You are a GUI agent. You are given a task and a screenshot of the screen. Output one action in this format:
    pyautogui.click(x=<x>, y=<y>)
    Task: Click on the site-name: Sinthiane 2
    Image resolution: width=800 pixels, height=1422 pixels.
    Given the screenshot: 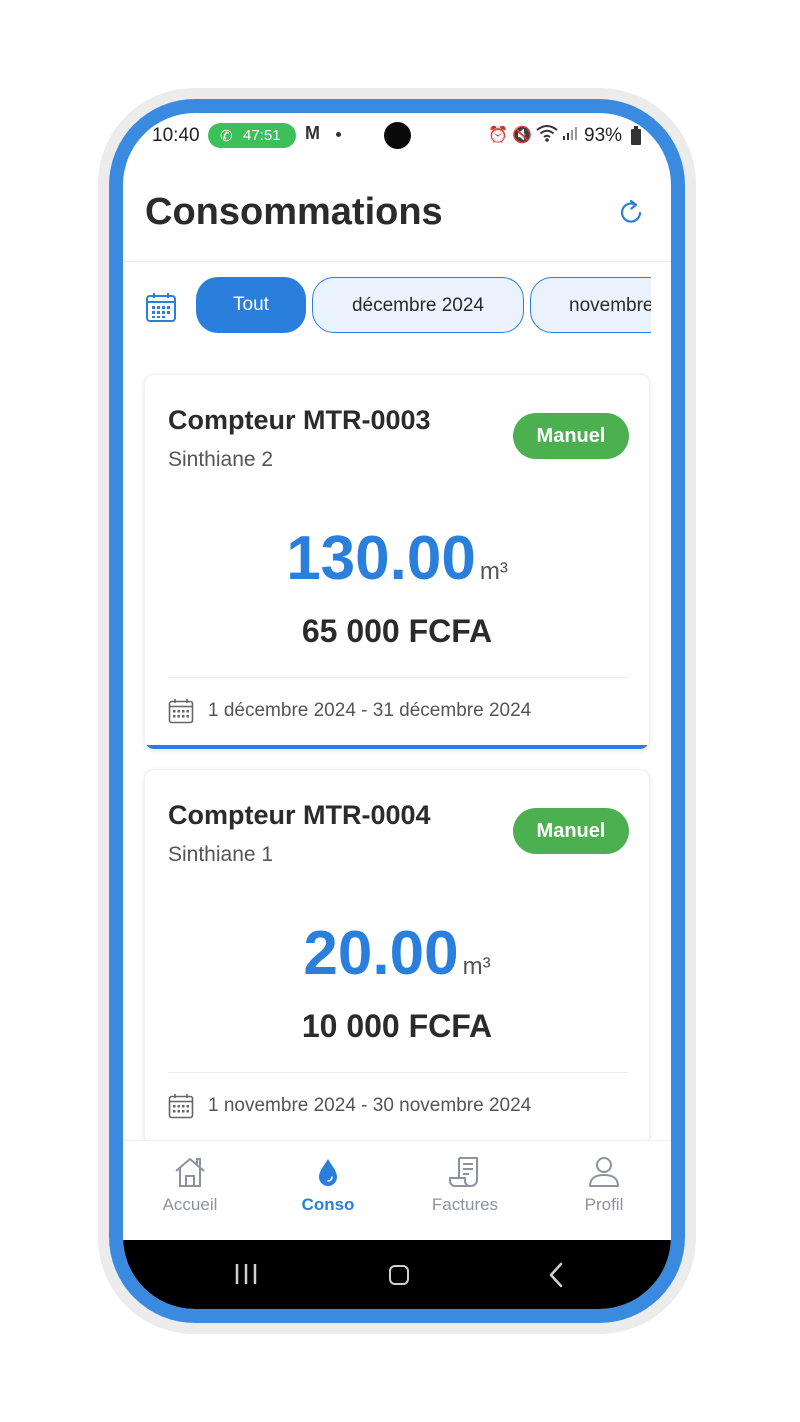 What is the action you would take?
    pyautogui.click(x=221, y=459)
    